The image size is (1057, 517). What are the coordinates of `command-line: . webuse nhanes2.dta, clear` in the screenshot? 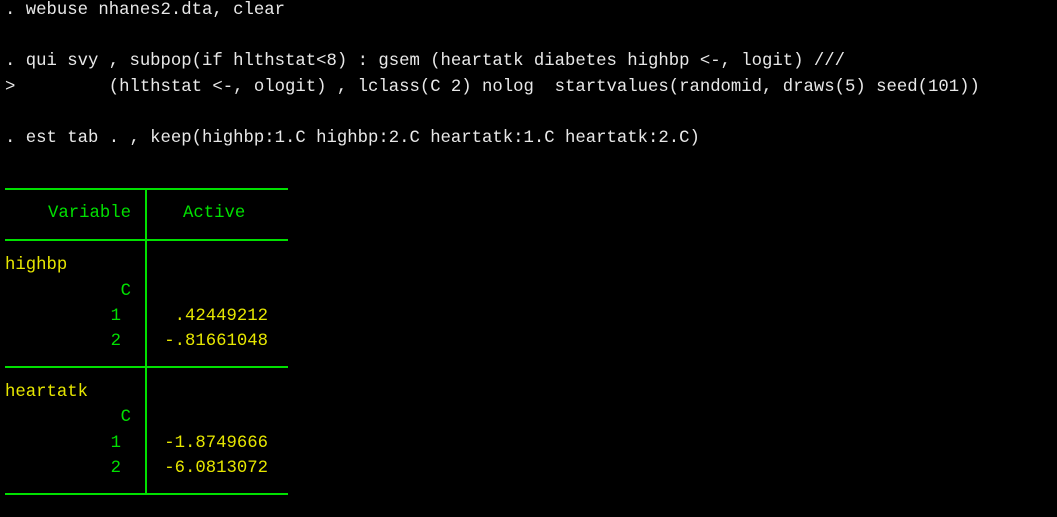 It's located at (145, 10).